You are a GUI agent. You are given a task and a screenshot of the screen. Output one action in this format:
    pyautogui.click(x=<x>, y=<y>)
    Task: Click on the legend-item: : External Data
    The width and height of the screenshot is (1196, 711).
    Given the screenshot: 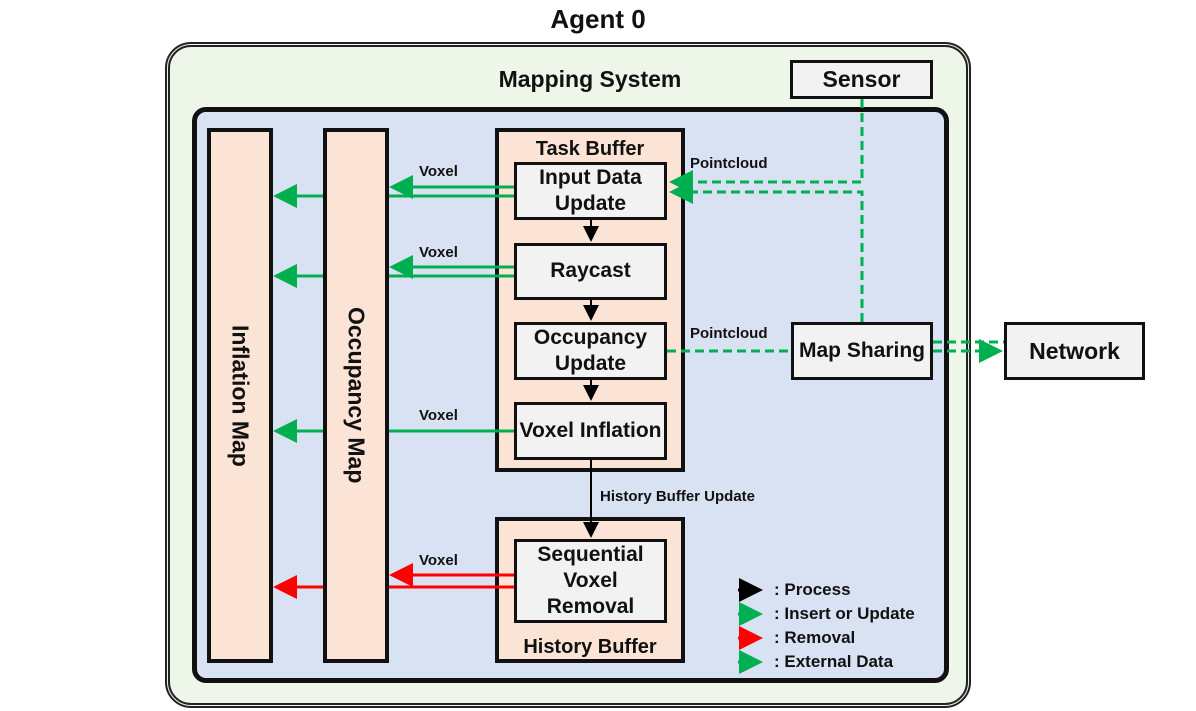 What is the action you would take?
    pyautogui.click(x=834, y=661)
    